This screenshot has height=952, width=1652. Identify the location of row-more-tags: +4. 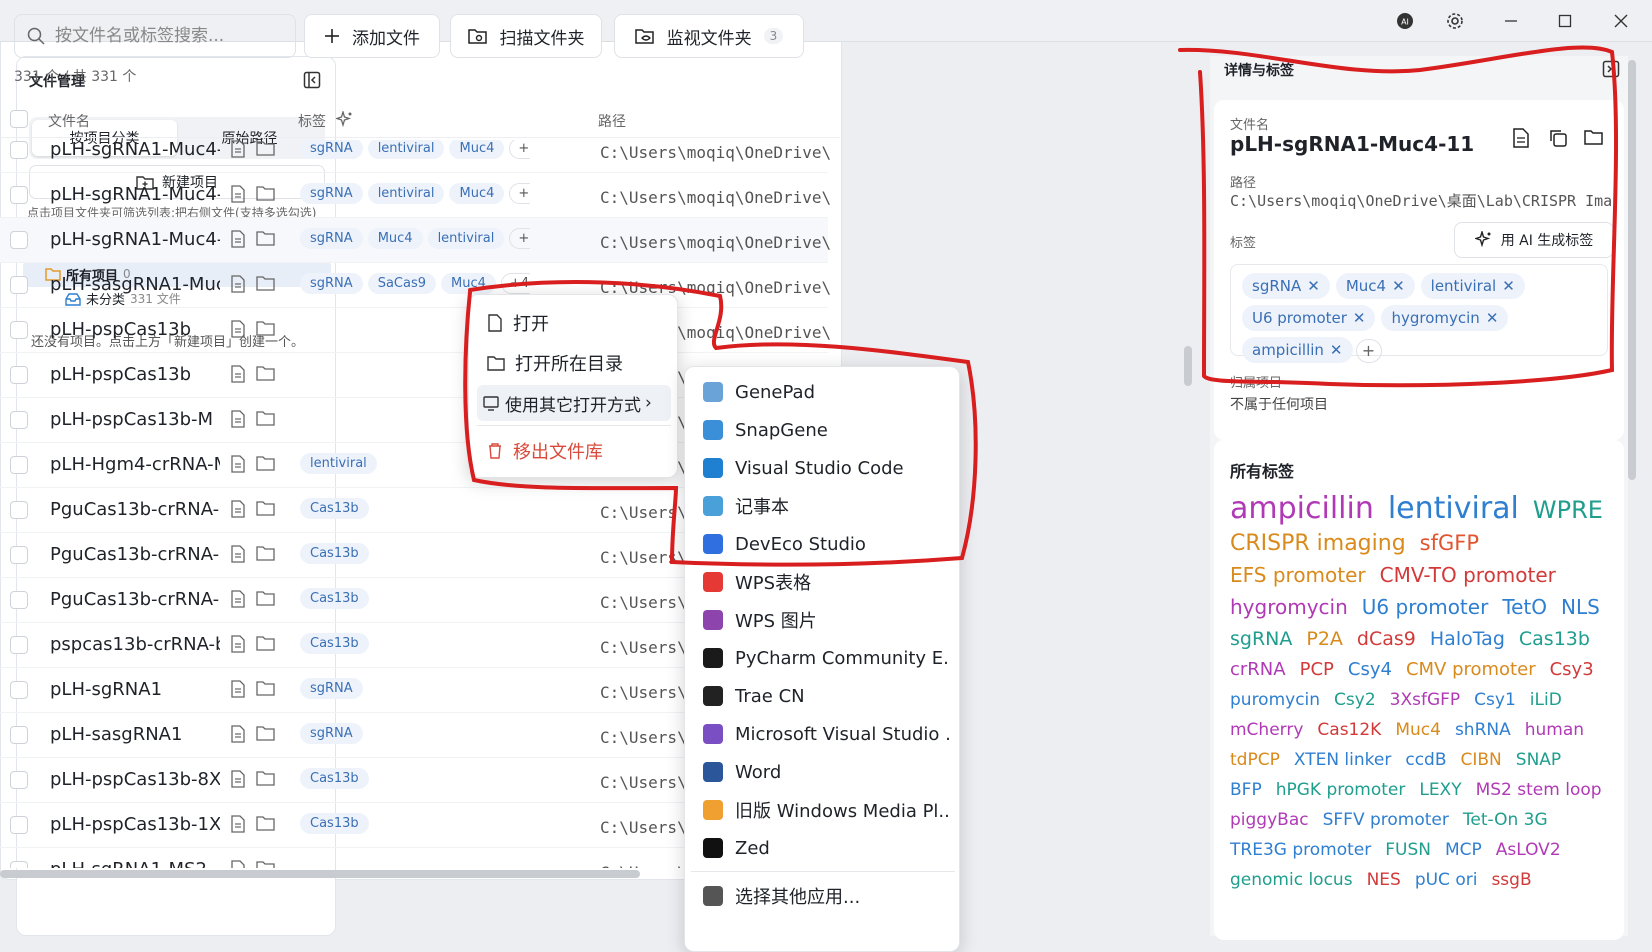
(515, 283).